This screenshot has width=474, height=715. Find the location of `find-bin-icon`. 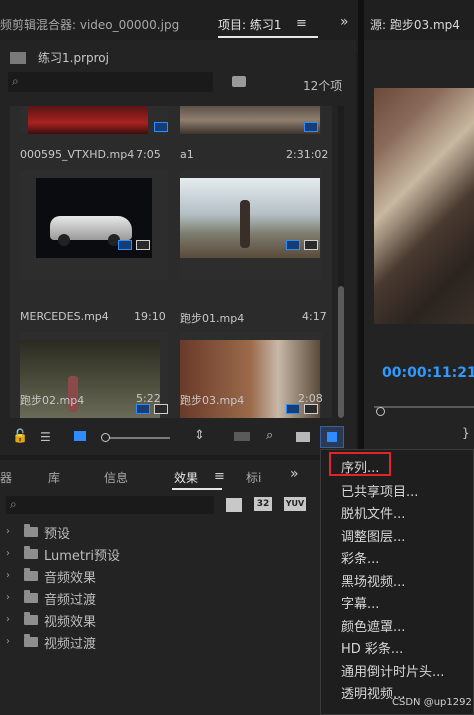

find-bin-icon is located at coordinates (239, 81).